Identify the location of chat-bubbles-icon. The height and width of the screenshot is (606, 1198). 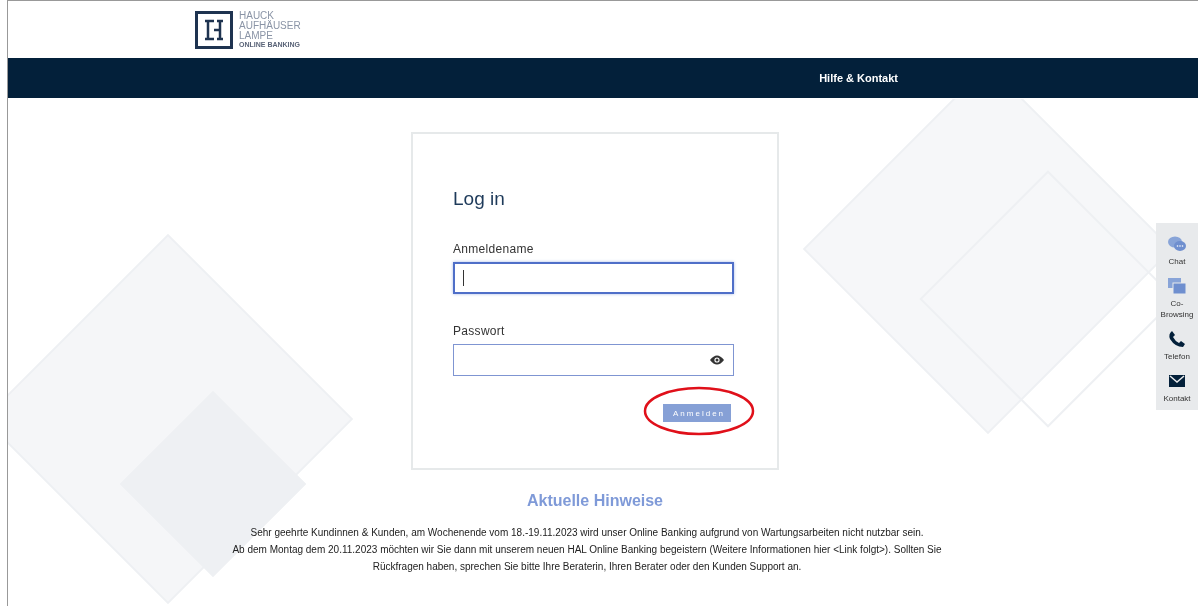
(1177, 244).